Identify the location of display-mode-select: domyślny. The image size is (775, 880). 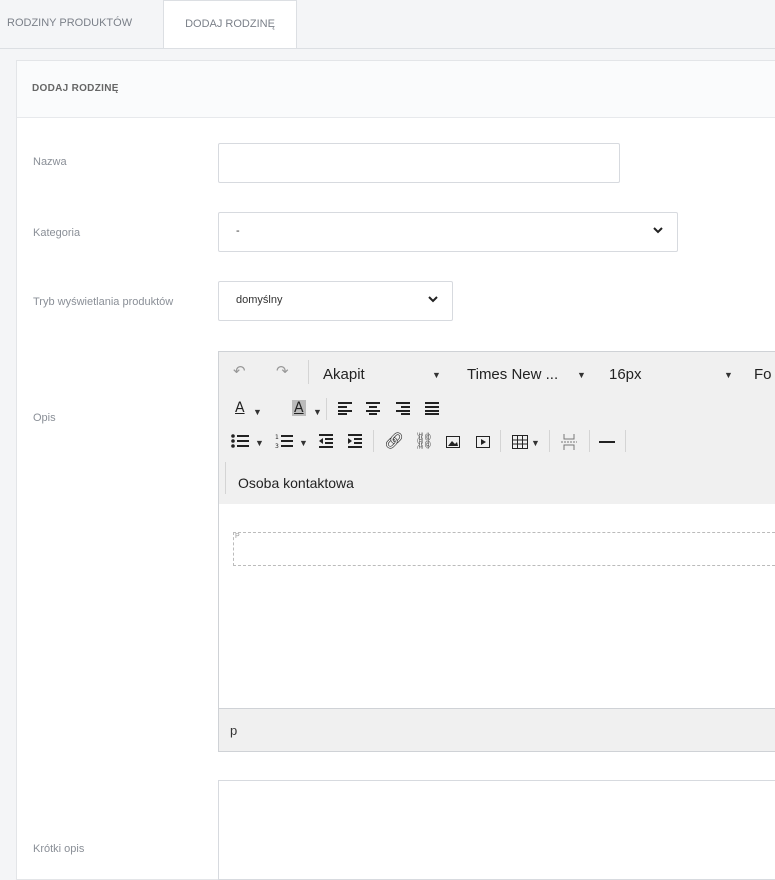
(335, 301).